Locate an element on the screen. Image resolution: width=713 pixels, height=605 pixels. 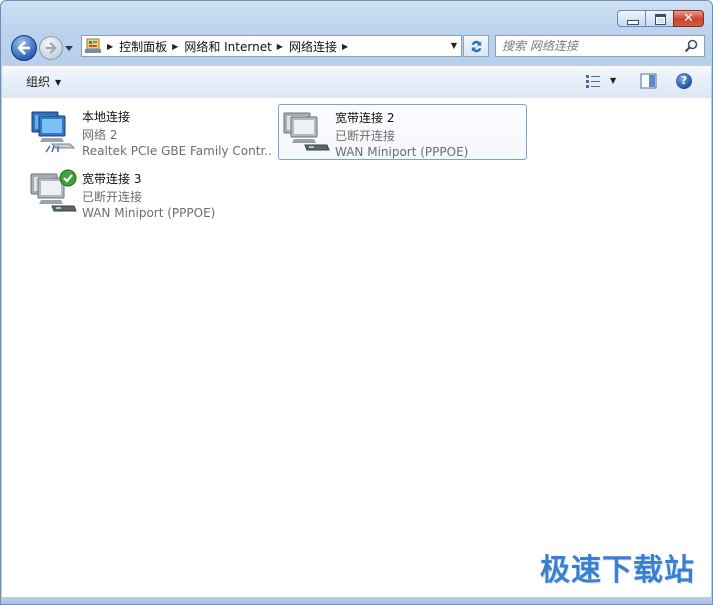
connection-name: 宽带连接 3 is located at coordinates (112, 179).